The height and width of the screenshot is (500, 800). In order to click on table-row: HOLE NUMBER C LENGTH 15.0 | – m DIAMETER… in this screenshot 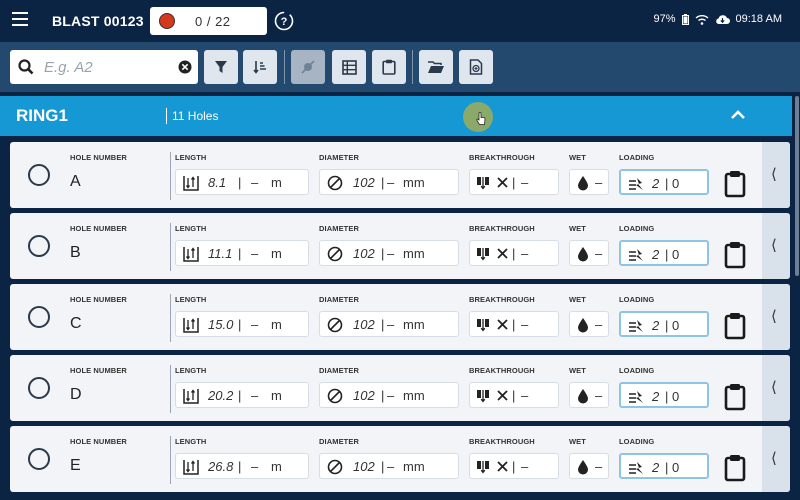, I will do `click(400, 317)`.